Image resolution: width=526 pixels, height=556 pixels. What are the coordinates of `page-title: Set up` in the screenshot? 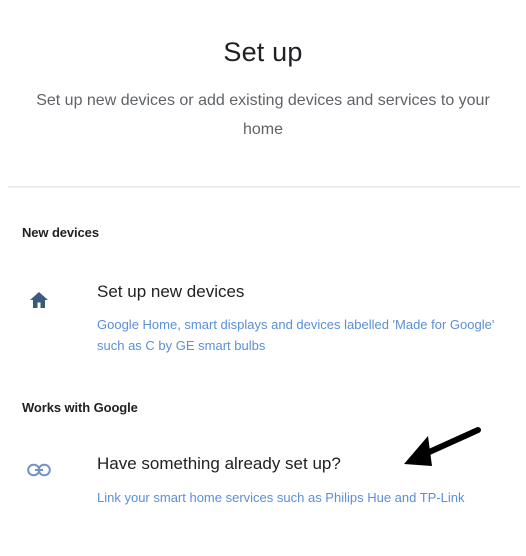 It's located at (263, 52).